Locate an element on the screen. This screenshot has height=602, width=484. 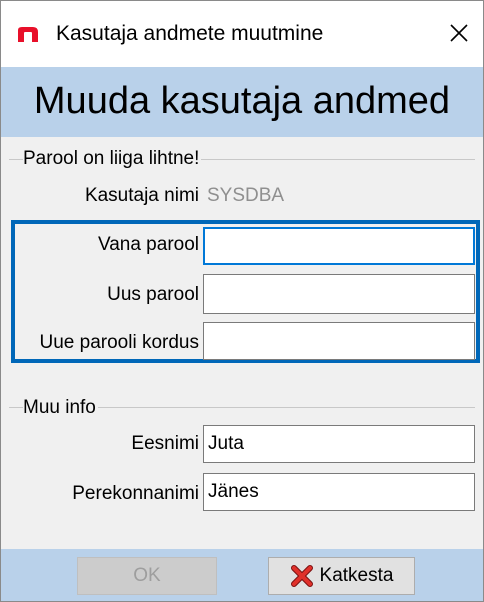
new-password-label: Uus parool is located at coordinates (153, 294).